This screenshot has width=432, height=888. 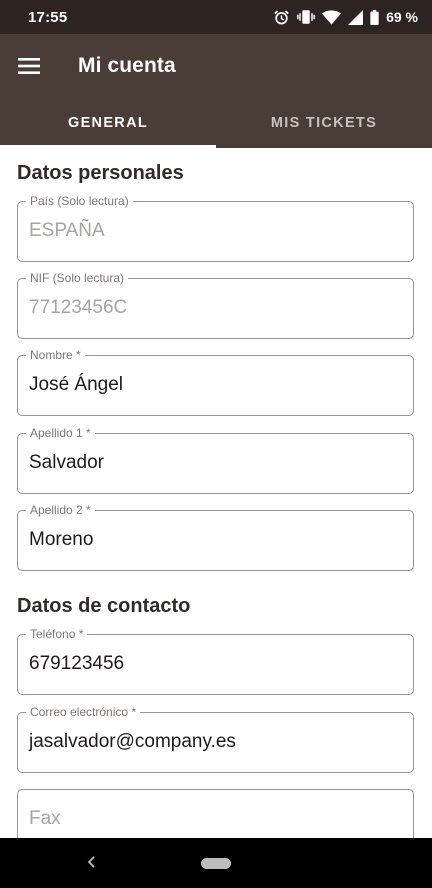 What do you see at coordinates (76, 384) in the screenshot?
I see `first-name-field-value: José Ángel` at bounding box center [76, 384].